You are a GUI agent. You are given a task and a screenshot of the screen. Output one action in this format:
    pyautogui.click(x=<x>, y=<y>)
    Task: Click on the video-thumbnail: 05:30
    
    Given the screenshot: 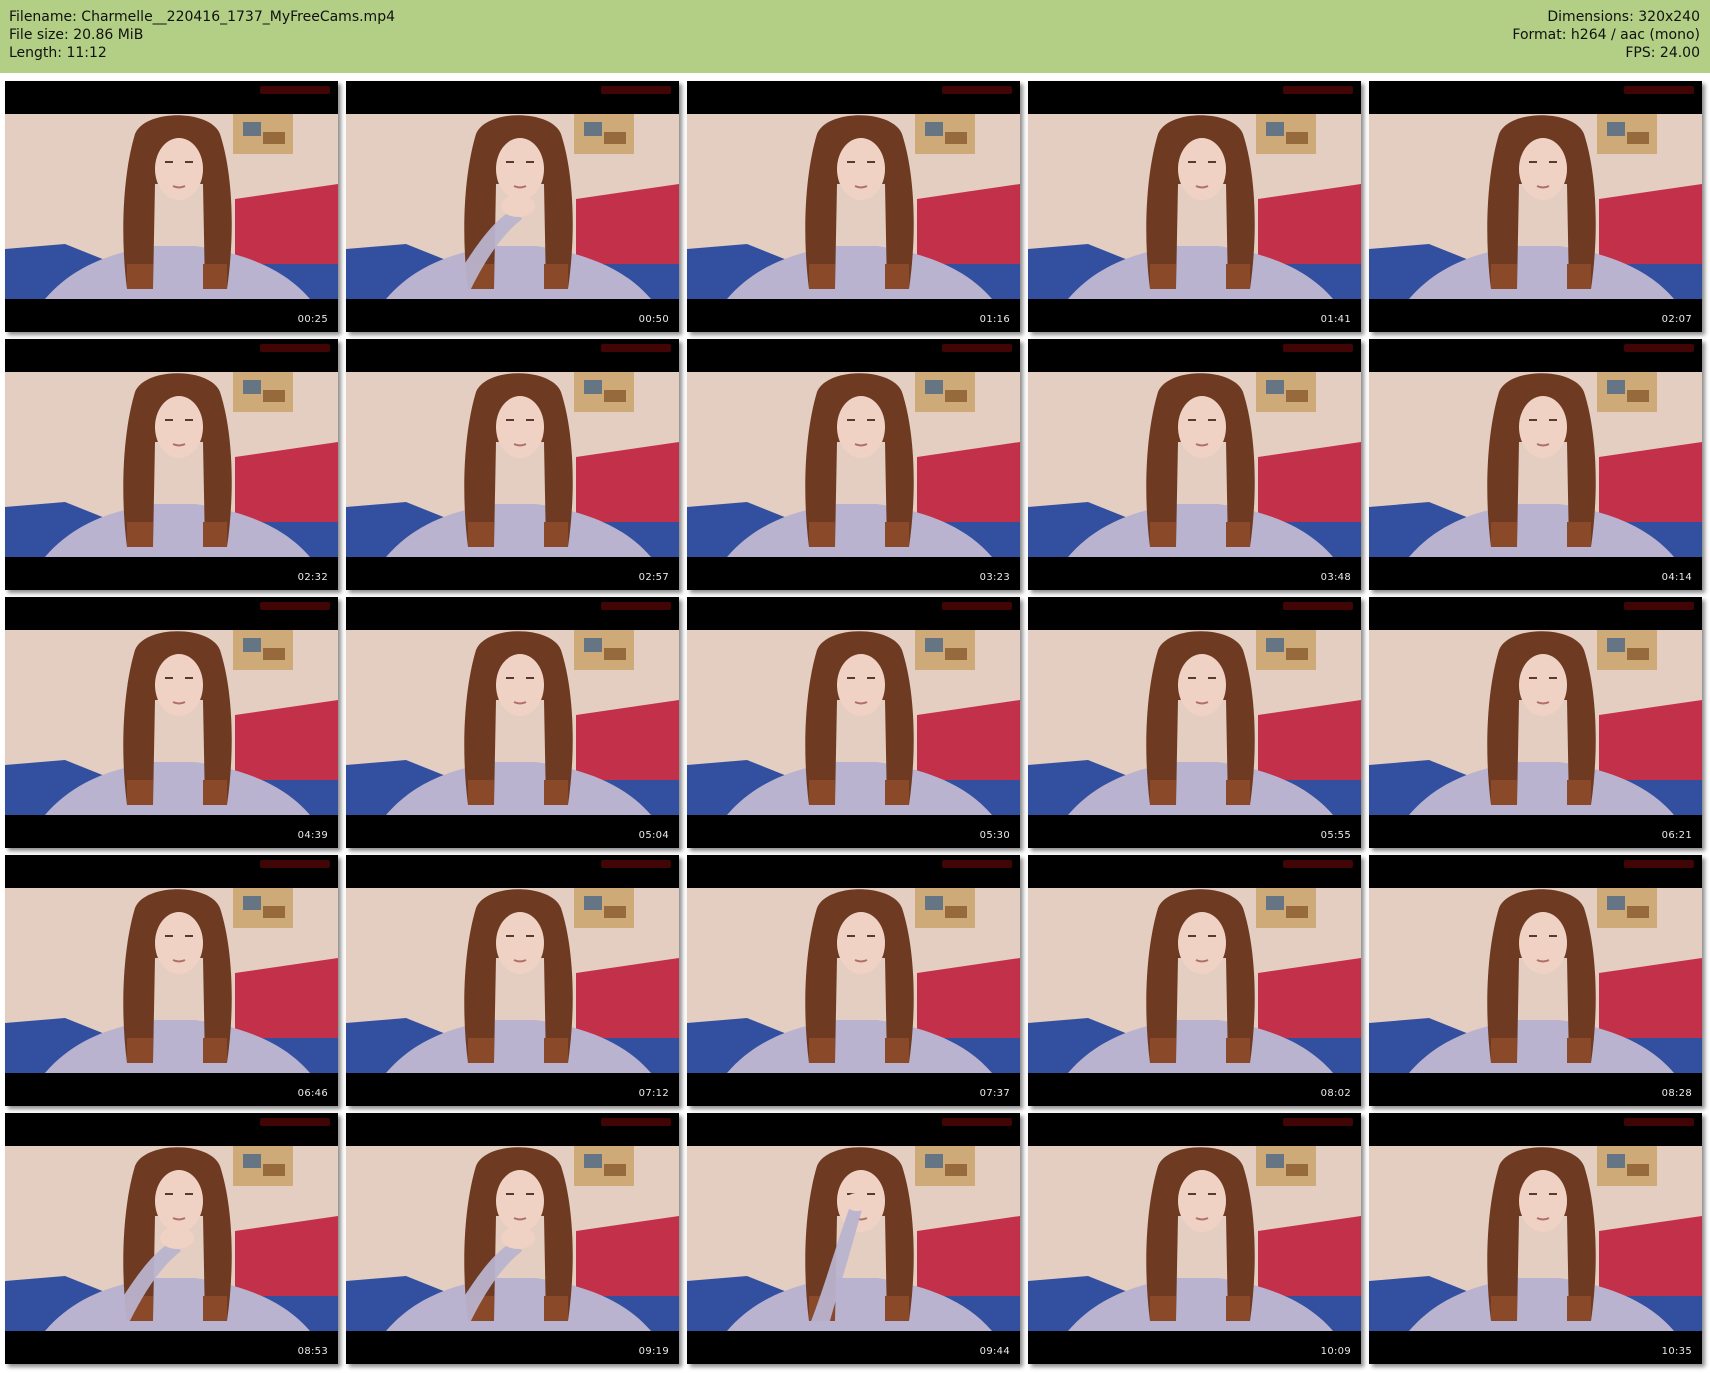 What is the action you would take?
    pyautogui.click(x=853, y=722)
    